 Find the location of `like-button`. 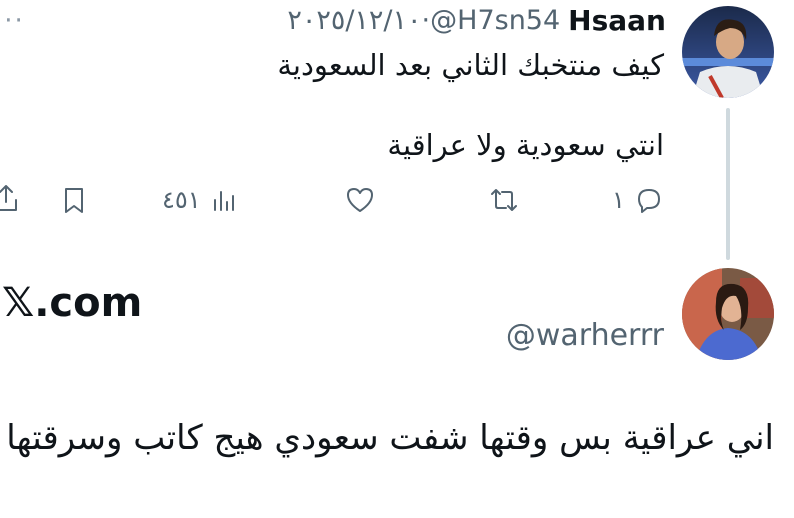

like-button is located at coordinates (364, 200).